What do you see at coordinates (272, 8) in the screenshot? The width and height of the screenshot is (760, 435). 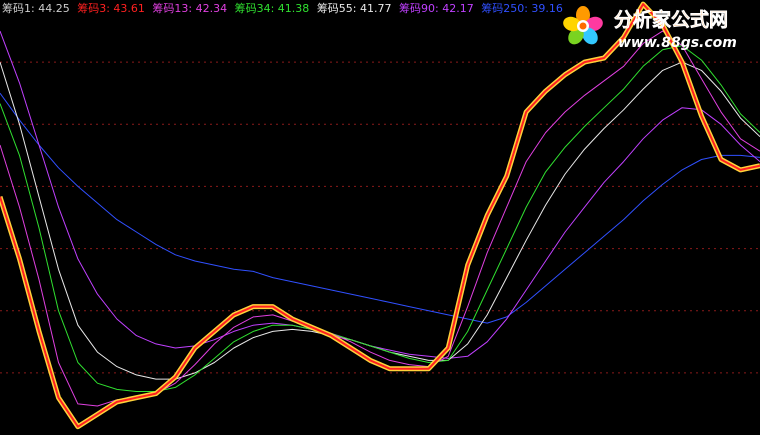 I see `legend-item-34: 筹码34: 41.38` at bounding box center [272, 8].